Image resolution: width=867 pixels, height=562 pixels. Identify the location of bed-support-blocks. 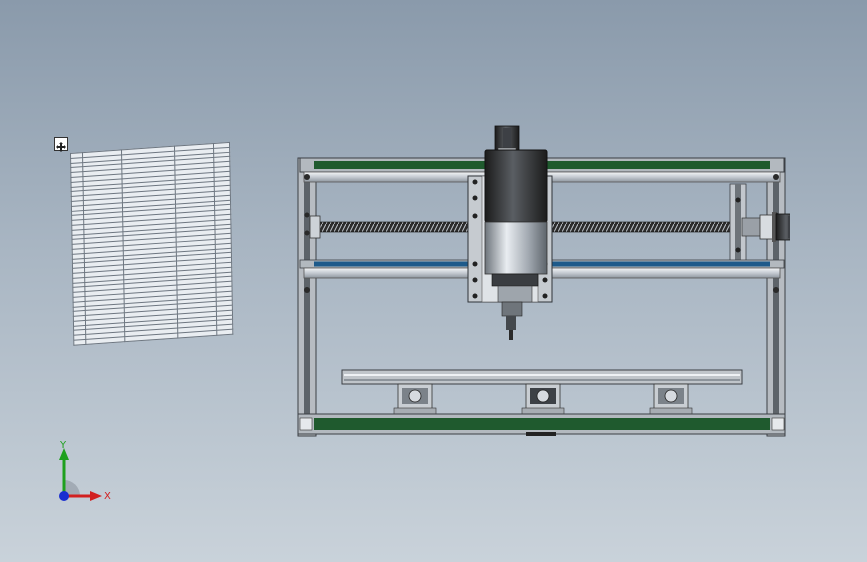
(543, 399).